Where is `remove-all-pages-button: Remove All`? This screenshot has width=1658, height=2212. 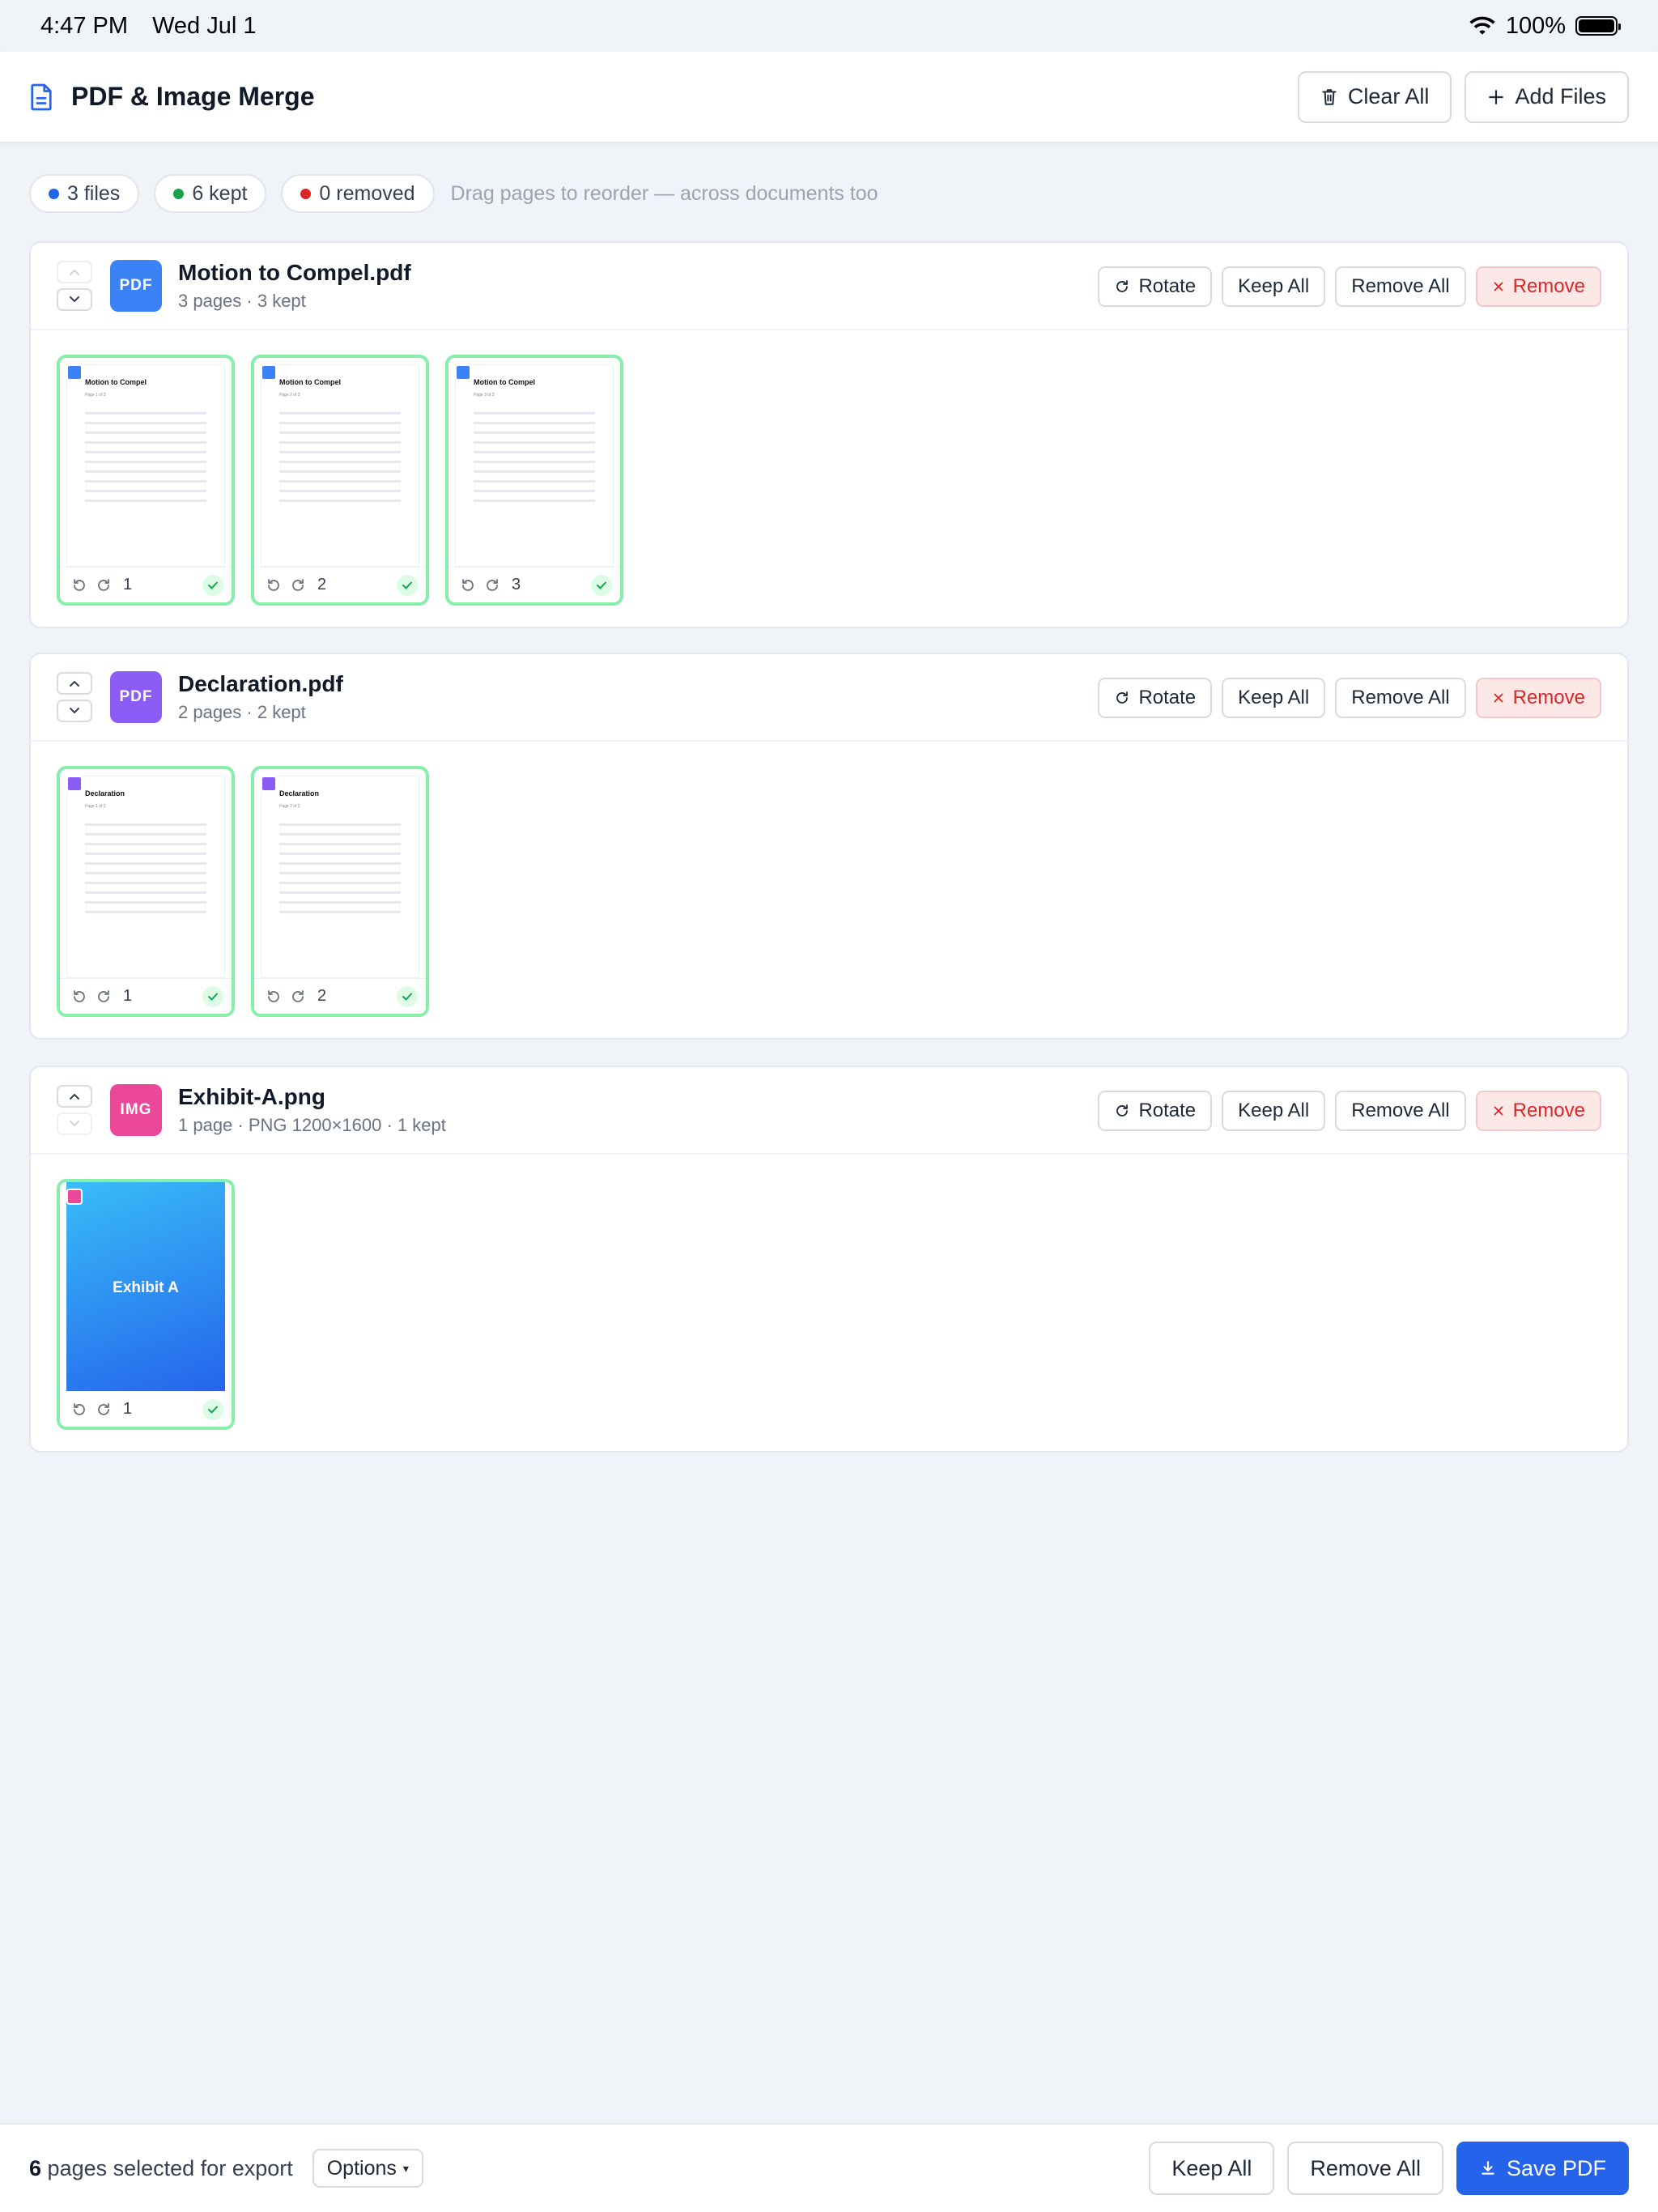
remove-all-pages-button: Remove All is located at coordinates (1365, 2168).